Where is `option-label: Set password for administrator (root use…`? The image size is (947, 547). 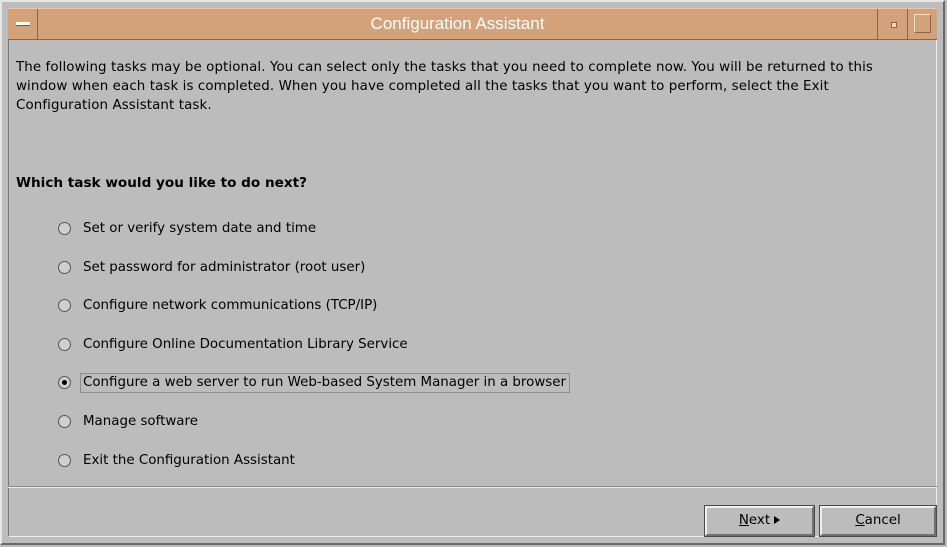 option-label: Set password for administrator (root use… is located at coordinates (224, 268).